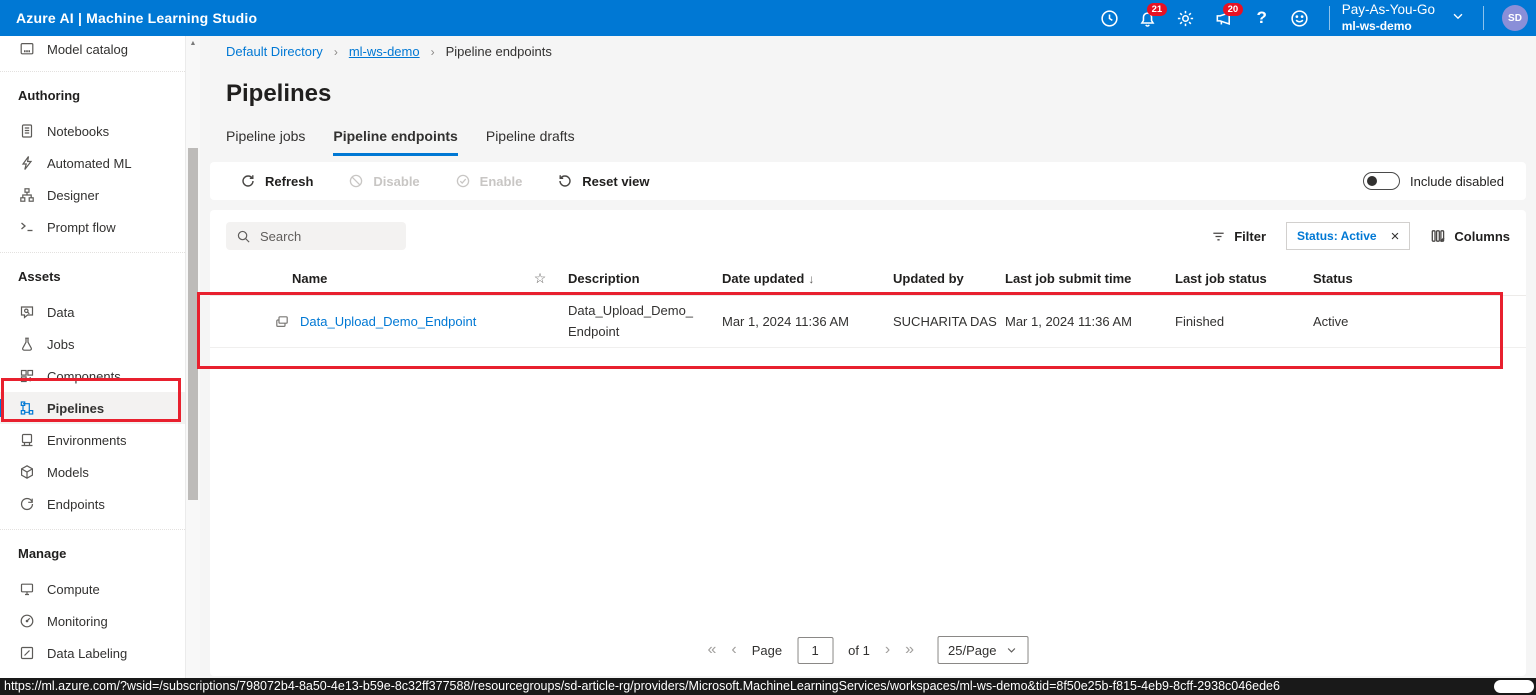 Image resolution: width=1536 pixels, height=695 pixels. What do you see at coordinates (1458, 18) in the screenshot?
I see `account-chevron-down-icon` at bounding box center [1458, 18].